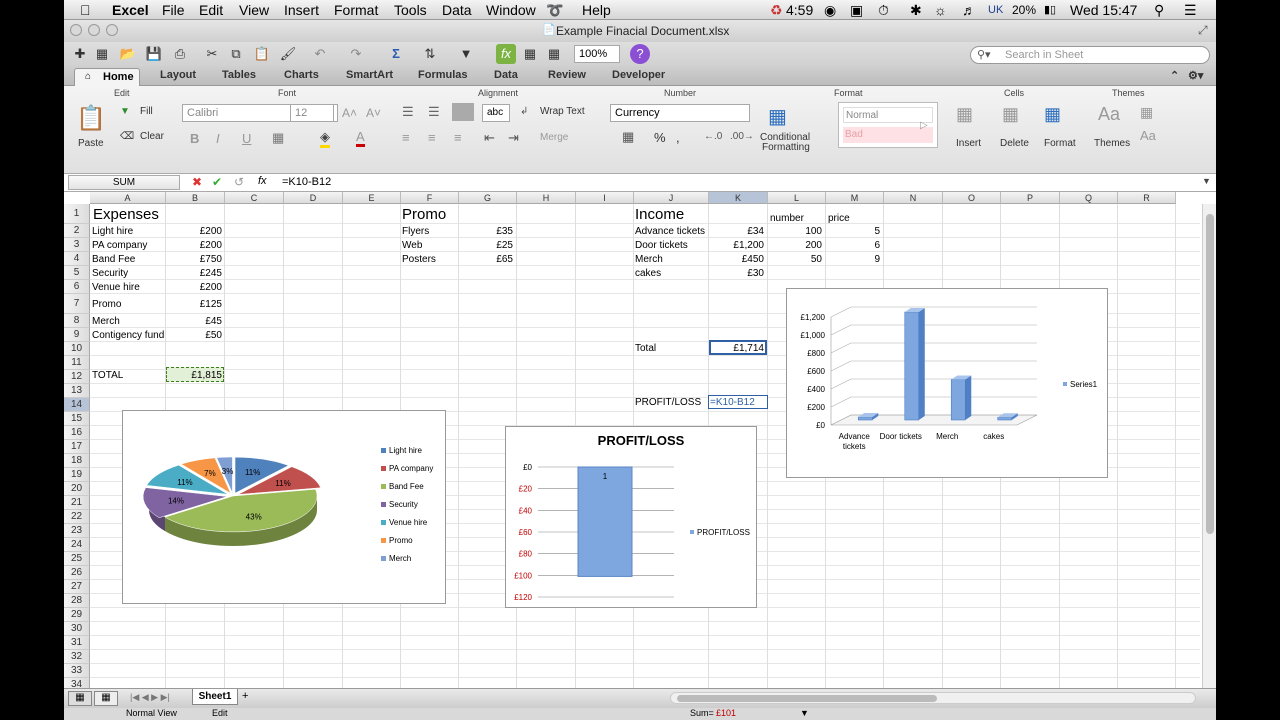  I want to click on income-item-number: 50, so click(795, 259).